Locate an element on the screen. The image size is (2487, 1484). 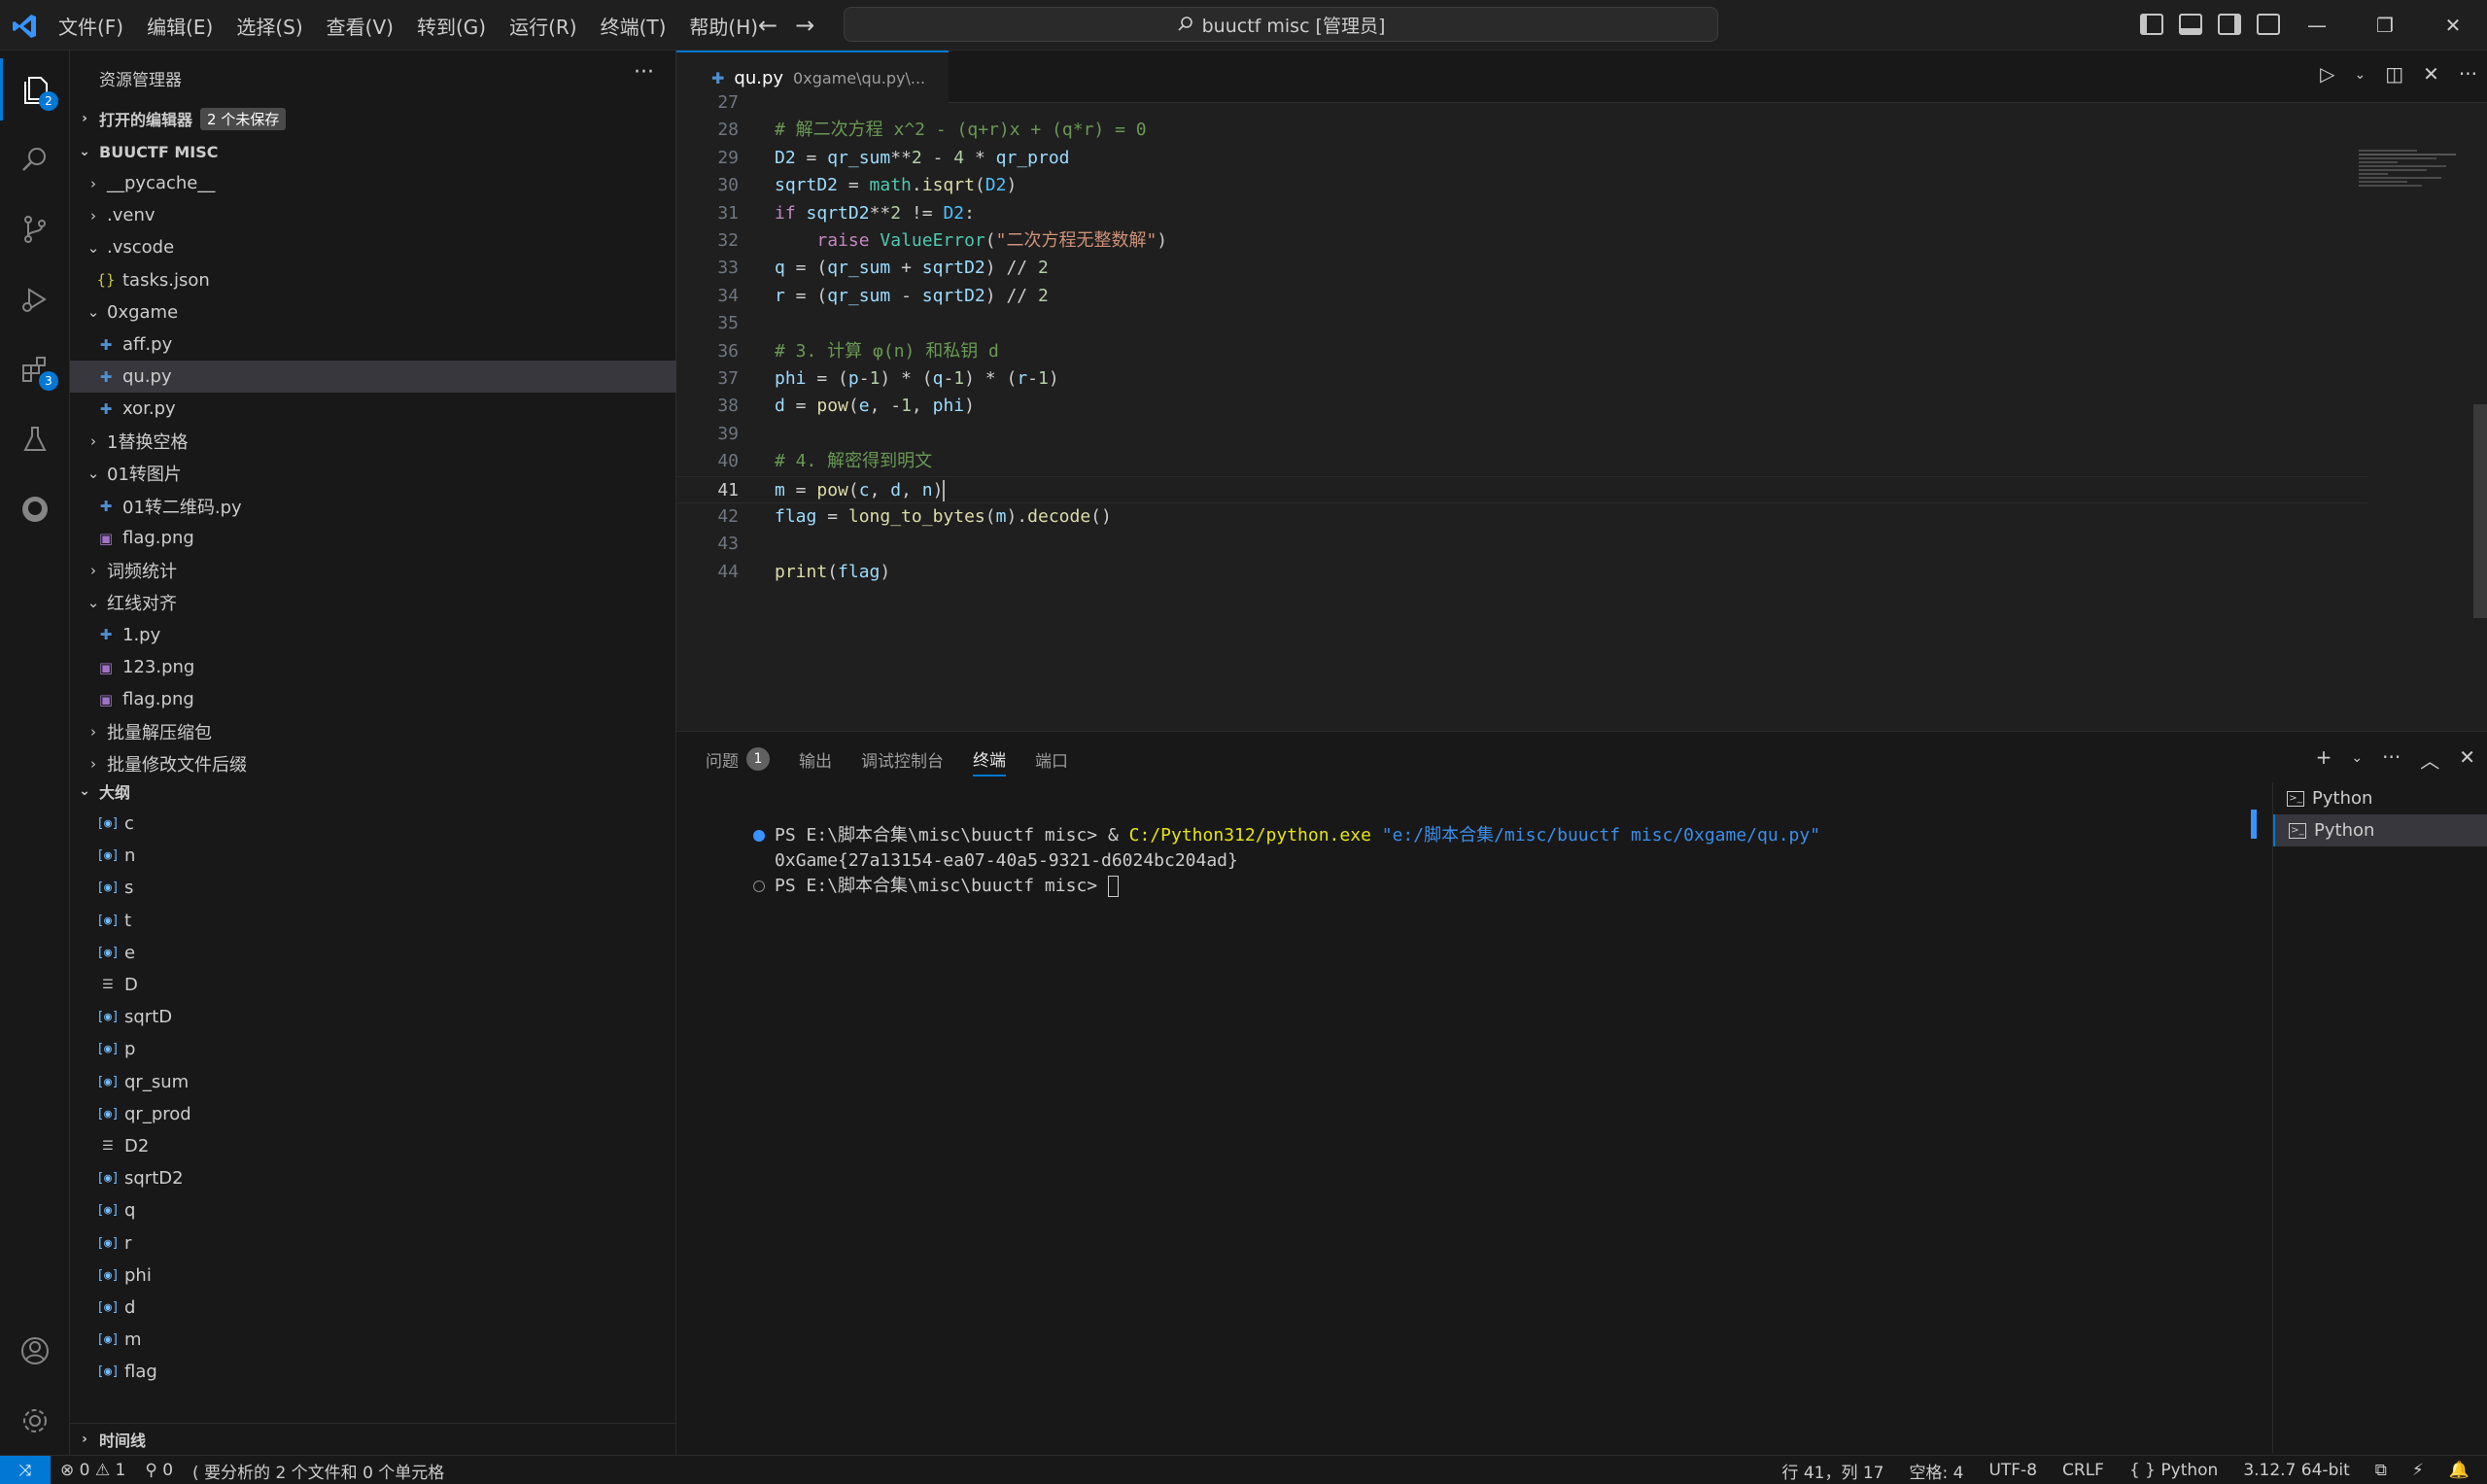
testing-activity is located at coordinates (35, 439).